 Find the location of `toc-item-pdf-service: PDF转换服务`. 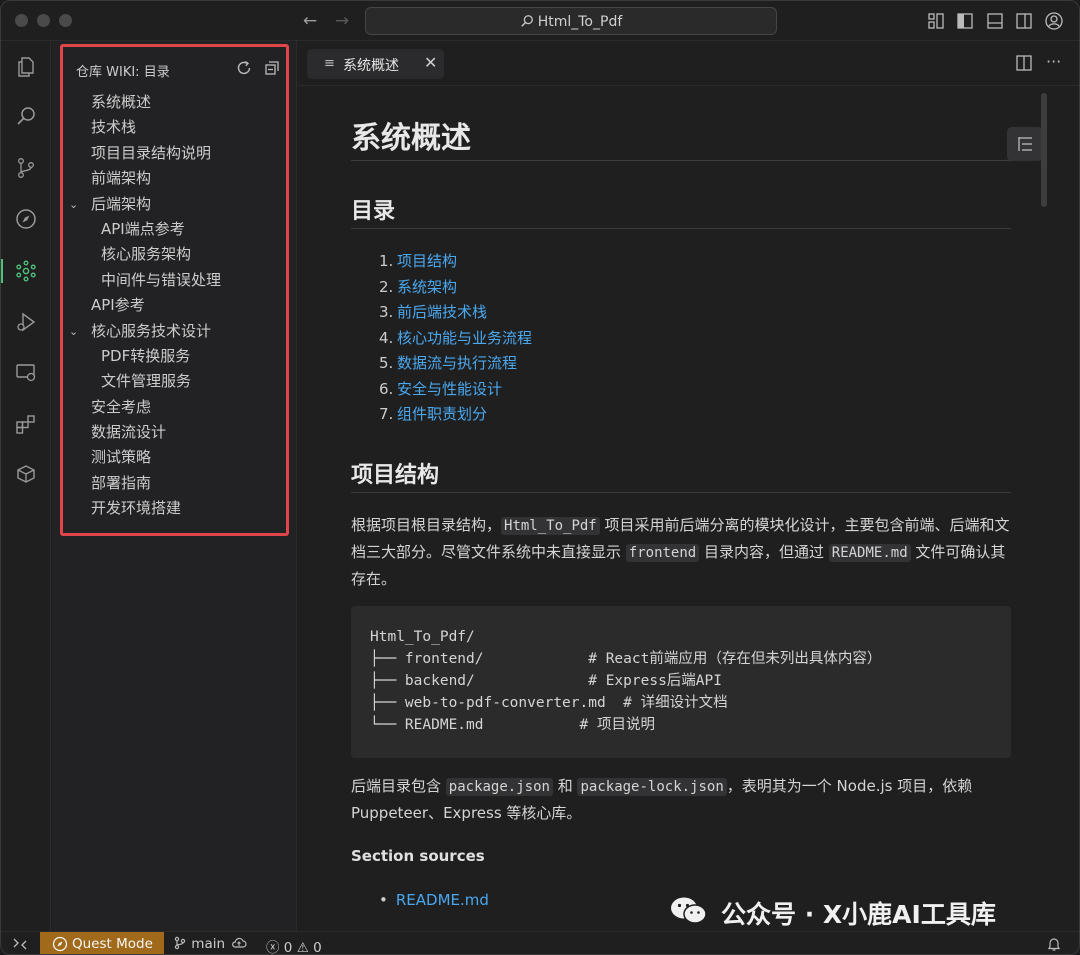

toc-item-pdf-service: PDF转换服务 is located at coordinates (174, 356).